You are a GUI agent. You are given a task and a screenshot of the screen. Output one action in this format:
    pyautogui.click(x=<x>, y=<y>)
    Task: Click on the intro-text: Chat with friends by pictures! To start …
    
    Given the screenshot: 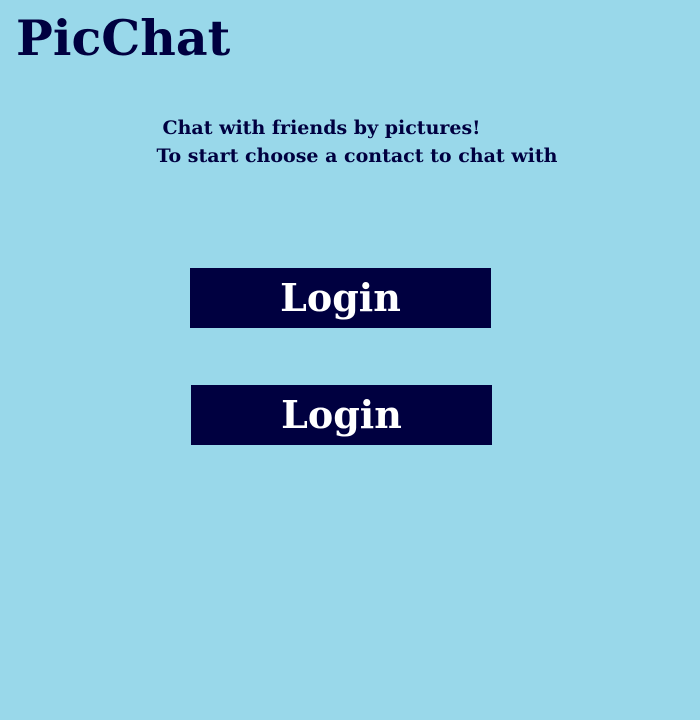 What is the action you would take?
    pyautogui.click(x=350, y=142)
    